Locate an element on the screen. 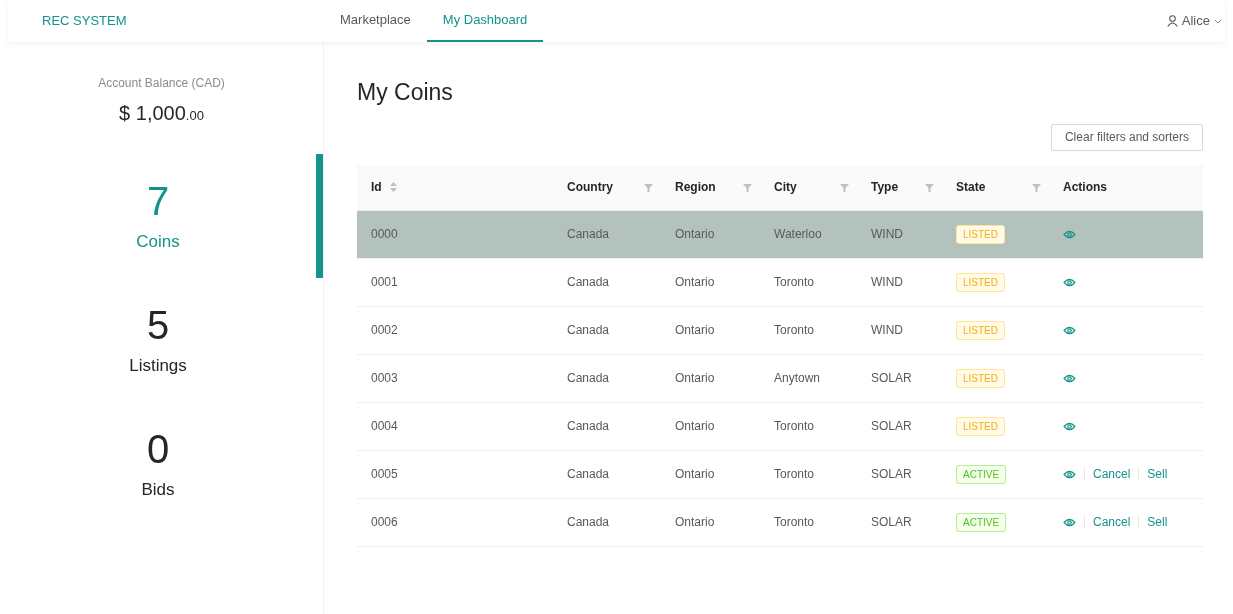 This screenshot has width=1233, height=614. column-header: Country is located at coordinates (607, 187).